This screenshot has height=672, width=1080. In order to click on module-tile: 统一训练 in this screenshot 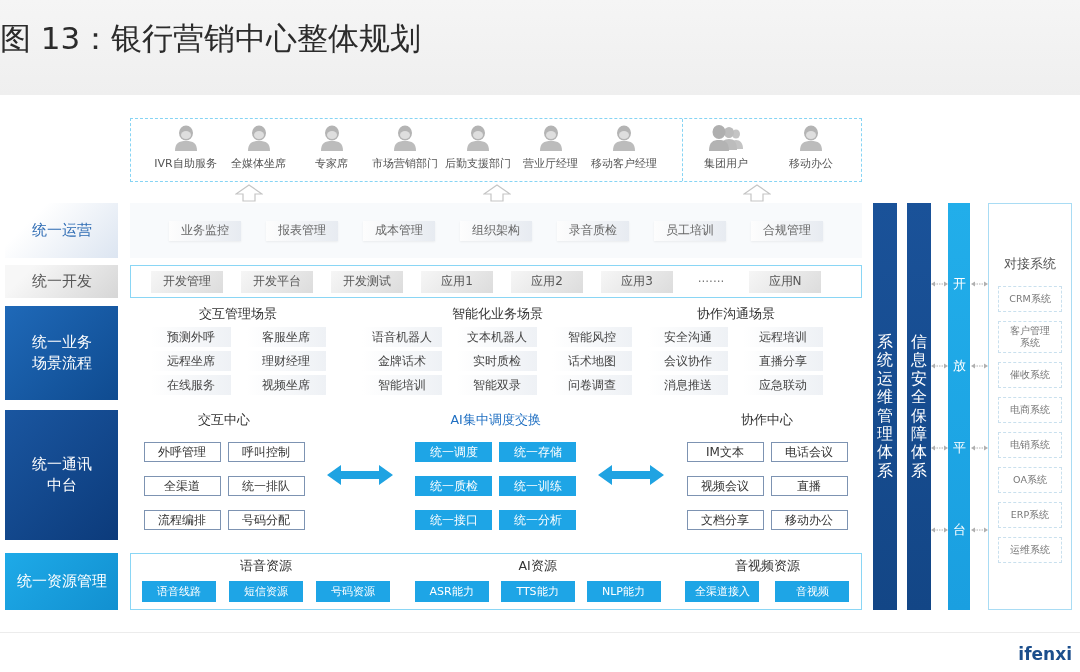, I will do `click(537, 486)`.